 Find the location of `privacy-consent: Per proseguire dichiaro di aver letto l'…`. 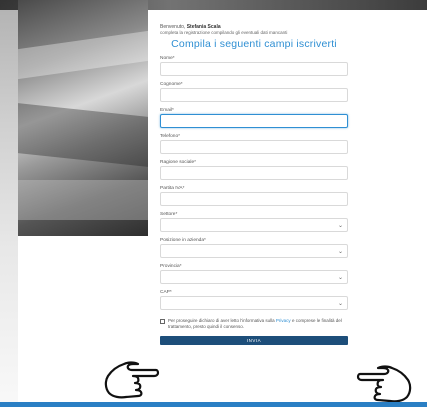

privacy-consent: Per proseguire dichiaro di aver letto l'… is located at coordinates (254, 324).